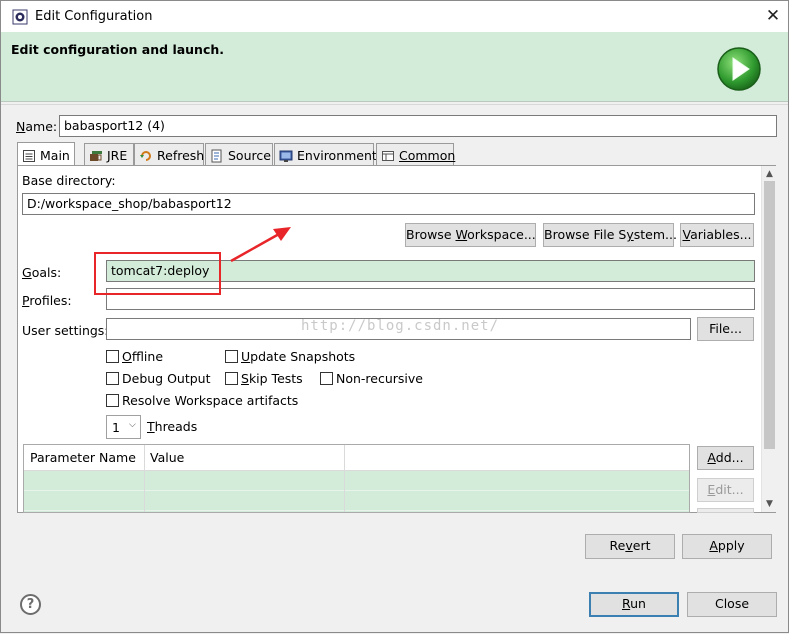  I want to click on tab-jre-label: JRE, so click(117, 155).